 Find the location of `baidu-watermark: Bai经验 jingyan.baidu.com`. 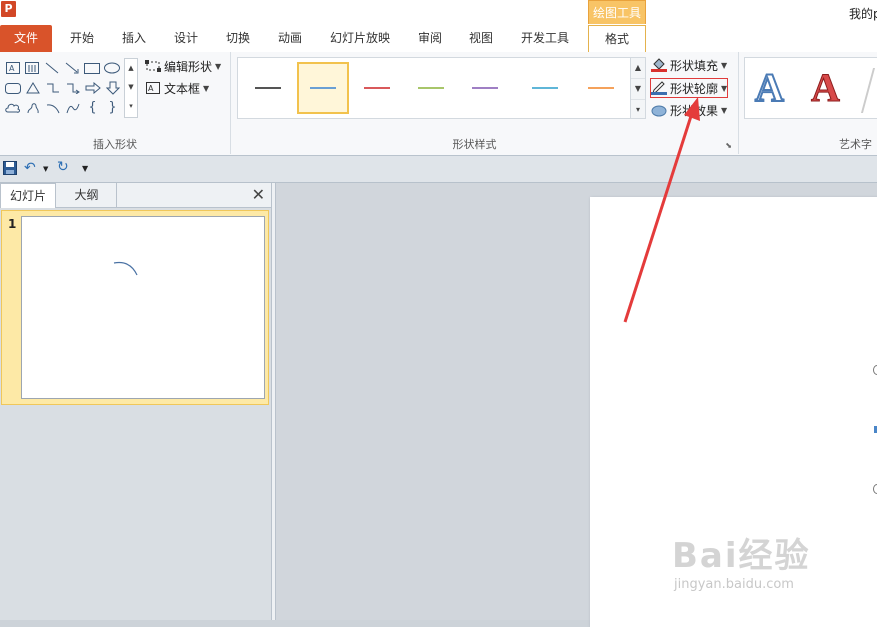

baidu-watermark: Bai经验 jingyan.baidu.com is located at coordinates (741, 560).